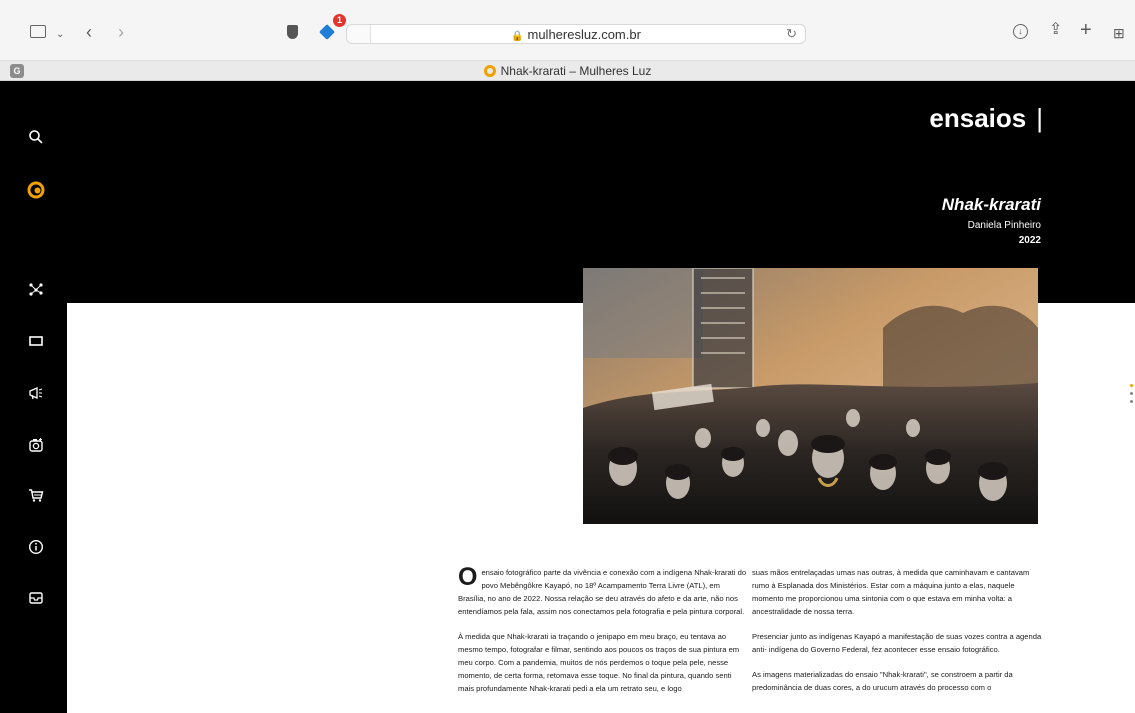  I want to click on lock-icon: 🔒, so click(517, 36).